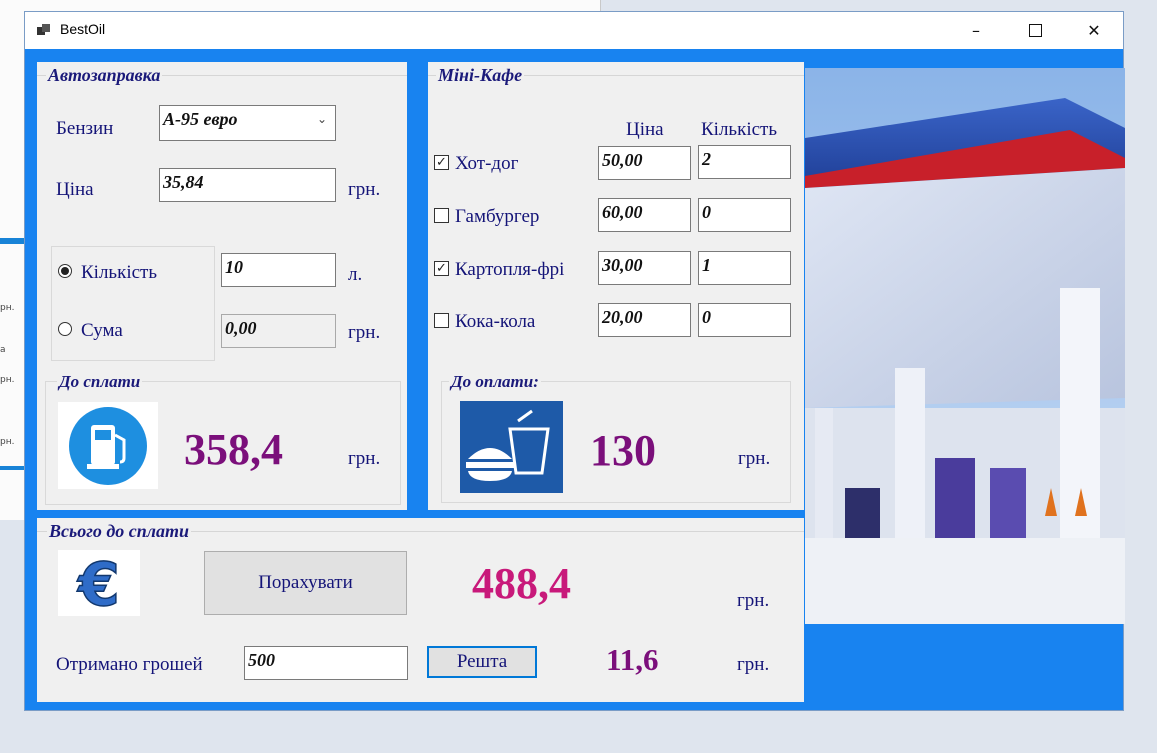  I want to click on background-text: а, so click(3, 350).